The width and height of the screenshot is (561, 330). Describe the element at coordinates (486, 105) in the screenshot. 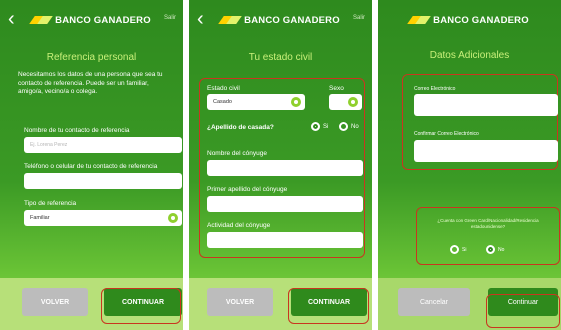

I see `email-input` at that location.